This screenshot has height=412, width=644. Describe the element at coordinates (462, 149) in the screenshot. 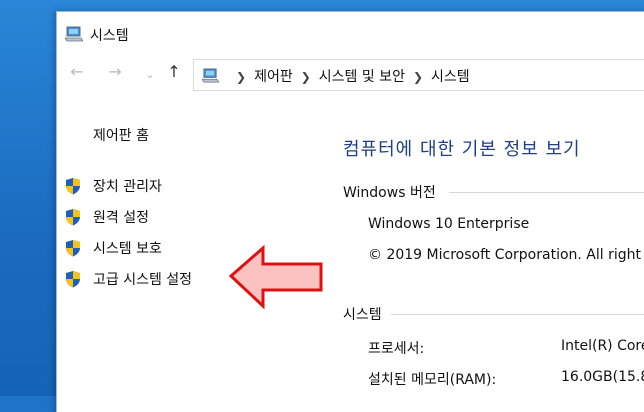

I see `page-title: 컴퓨터에 대한 기본 정보 보기` at that location.